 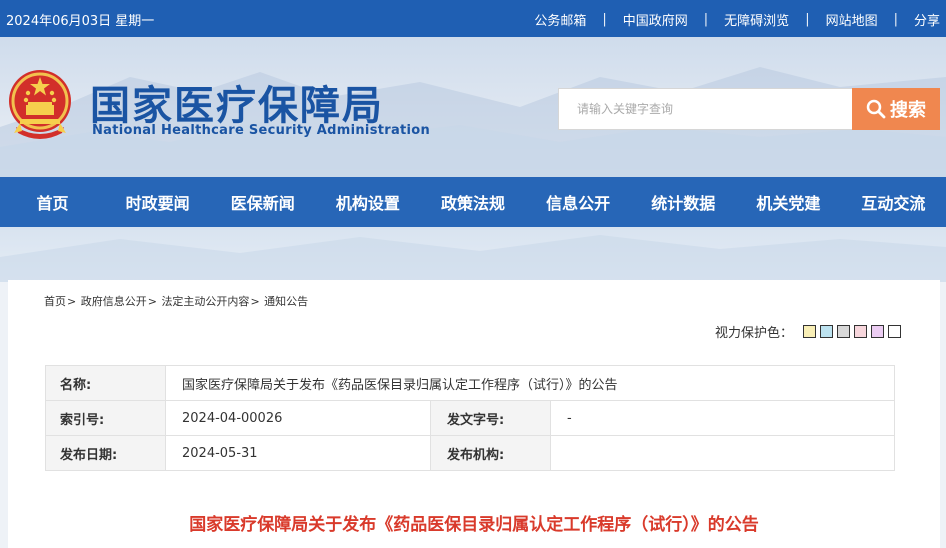 What do you see at coordinates (286, 301) in the screenshot?
I see `breadcrumb-notices: 通知公告` at bounding box center [286, 301].